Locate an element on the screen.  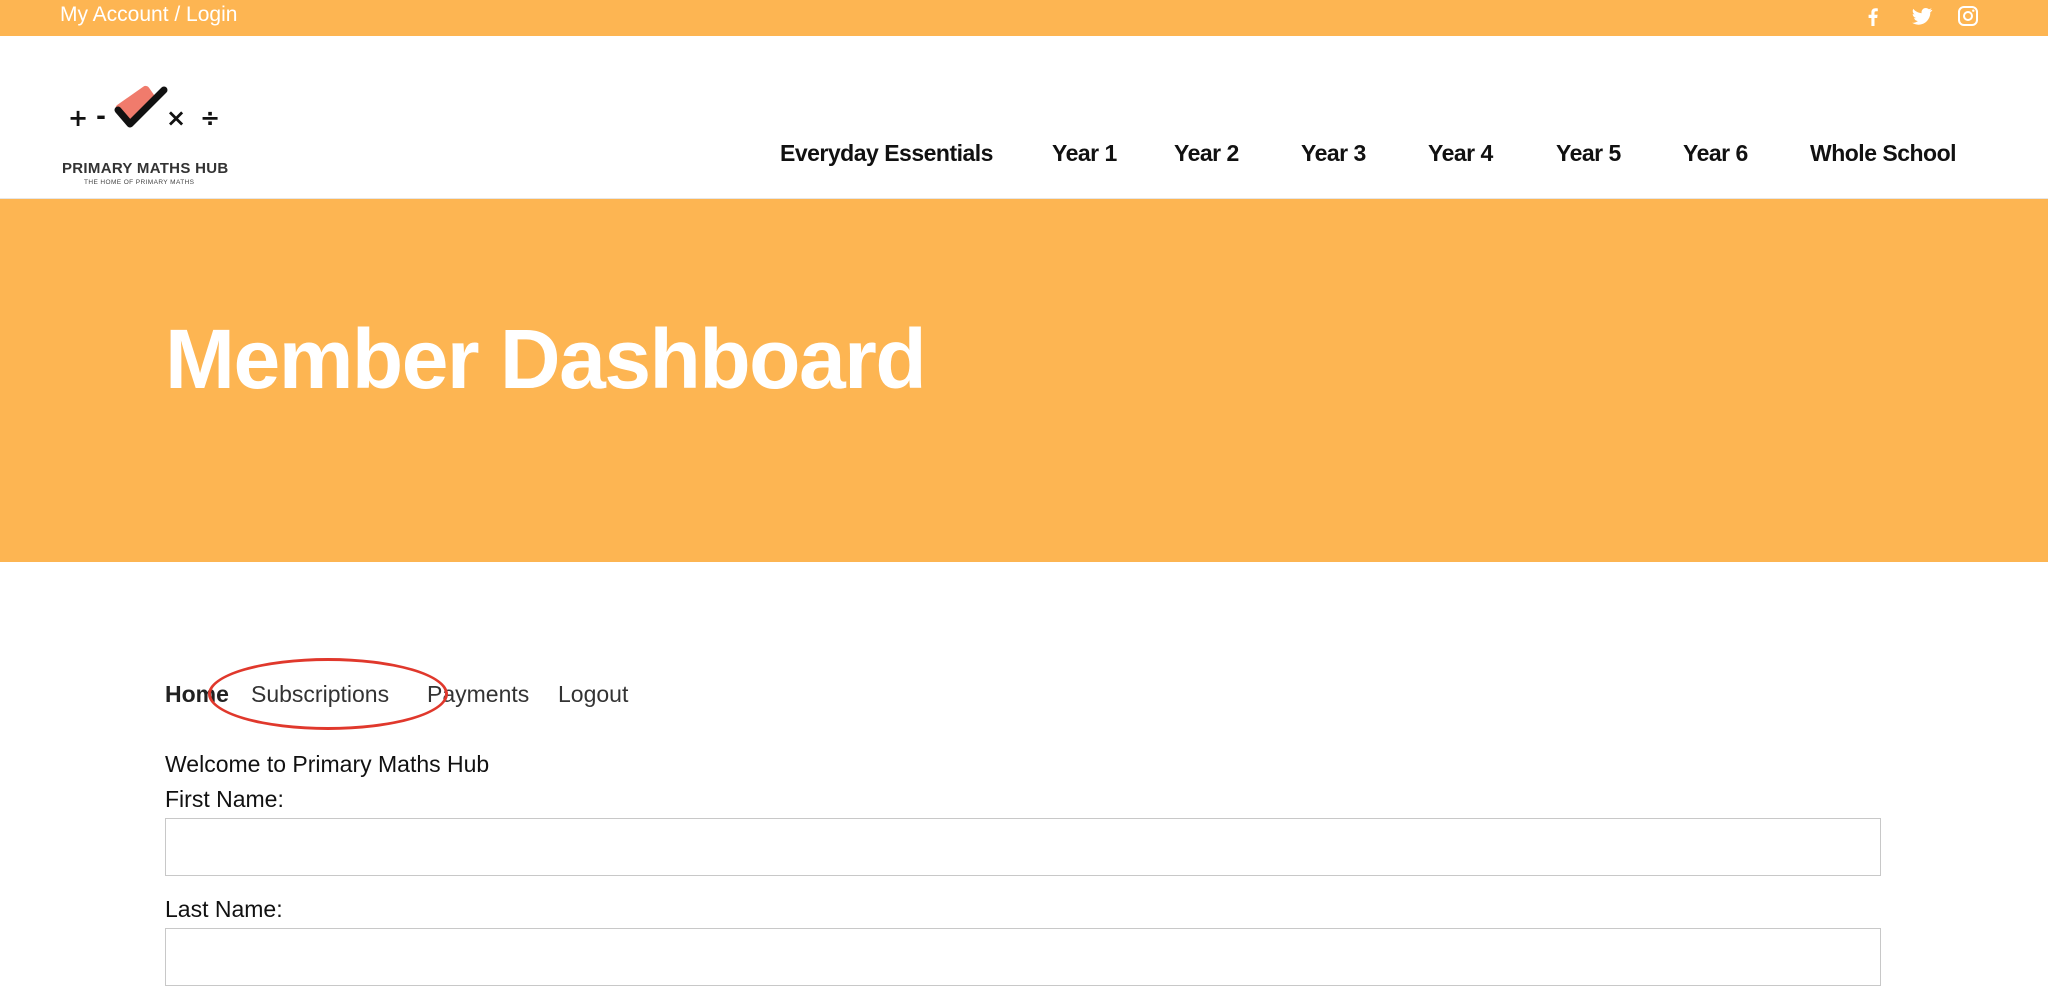
logo-tagline: THE HOME OF PRIMARY MATHS is located at coordinates (139, 182).